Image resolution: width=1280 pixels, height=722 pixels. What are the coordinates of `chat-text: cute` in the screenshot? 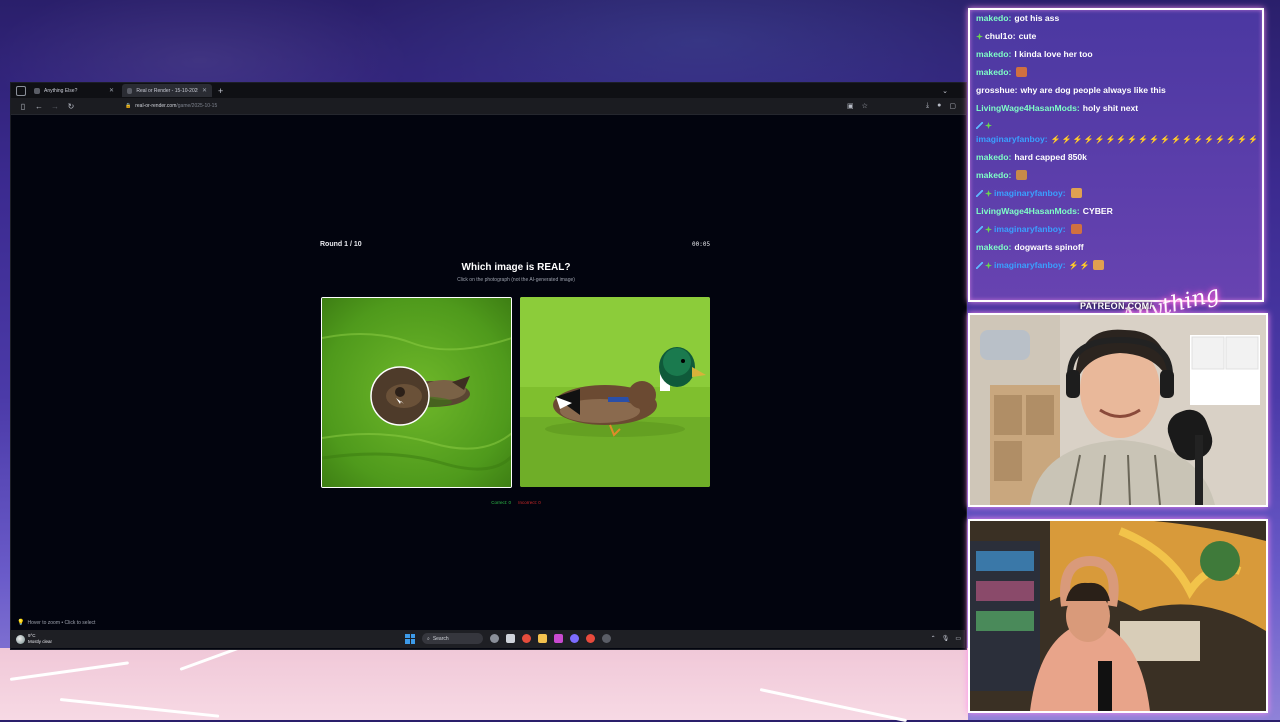 It's located at (1027, 36).